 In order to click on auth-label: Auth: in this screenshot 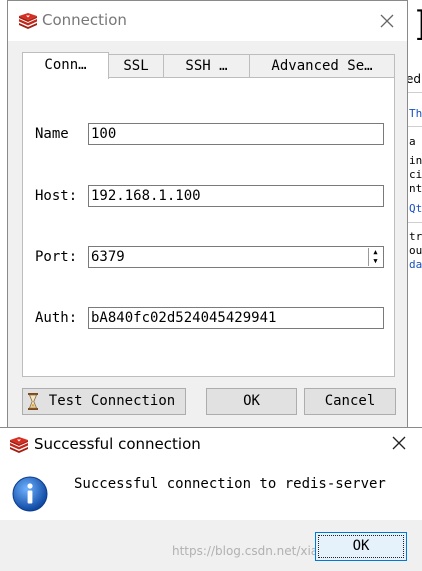, I will do `click(56, 318)`.